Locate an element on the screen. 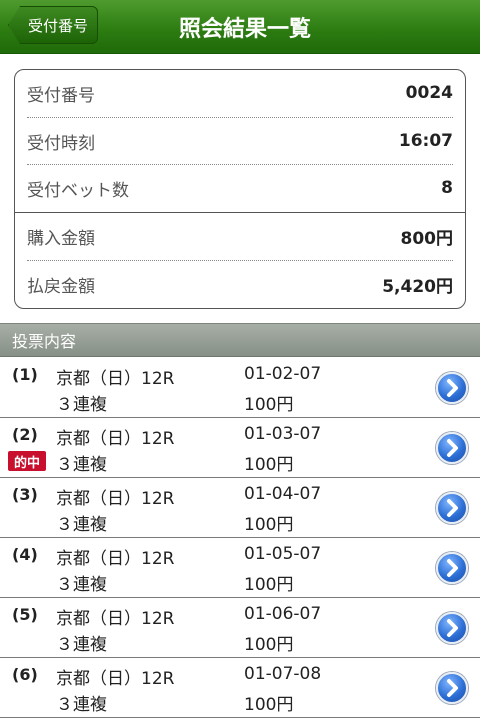  list-item: (6) 京都（日）12R ３連複 01-07-08 100円 is located at coordinates (240, 688).